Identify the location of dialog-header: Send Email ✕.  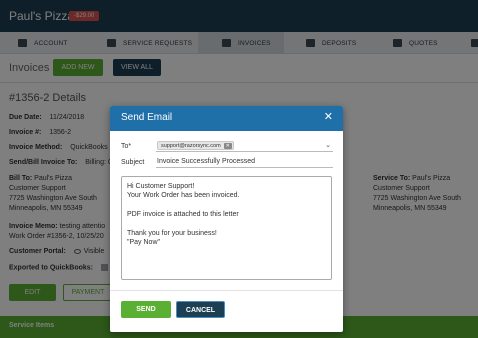
(226, 118).